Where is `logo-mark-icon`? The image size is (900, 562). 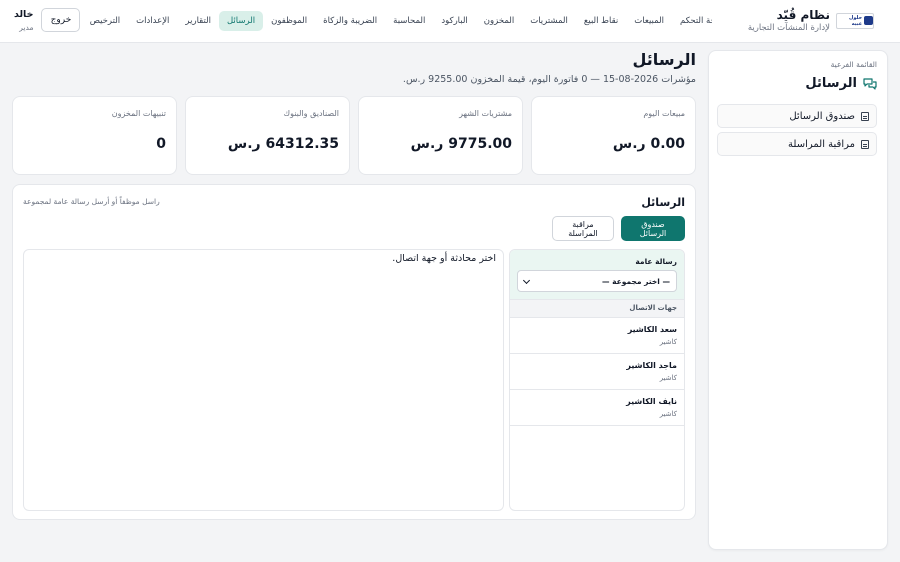 logo-mark-icon is located at coordinates (868, 20).